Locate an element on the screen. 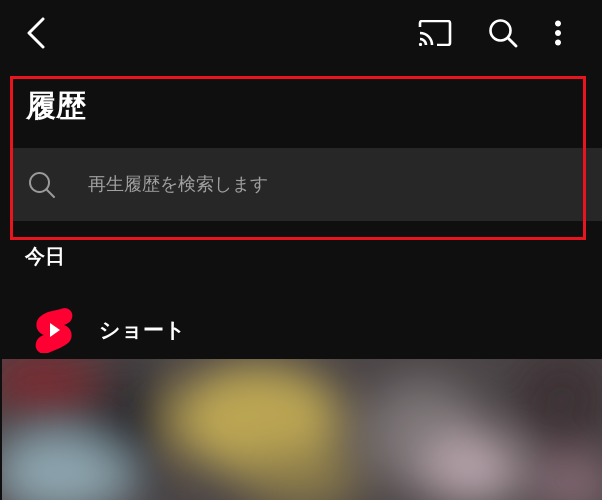 The image size is (602, 500). section-heading: 今日 is located at coordinates (45, 256).